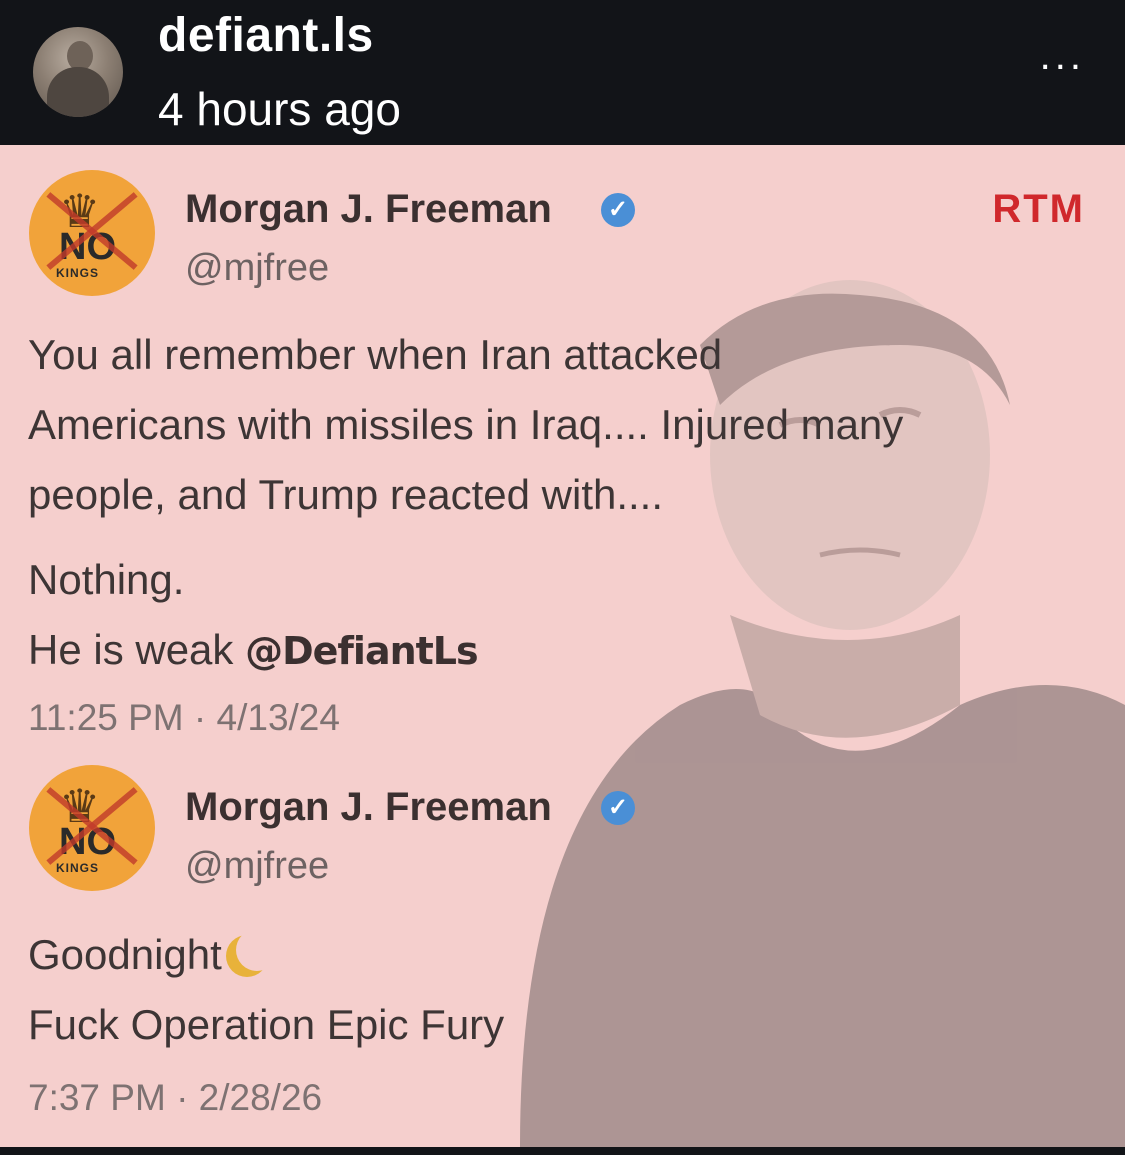 Image resolution: width=1125 pixels, height=1155 pixels. I want to click on tweet-body: He is weak @DefiantLs, so click(253, 650).